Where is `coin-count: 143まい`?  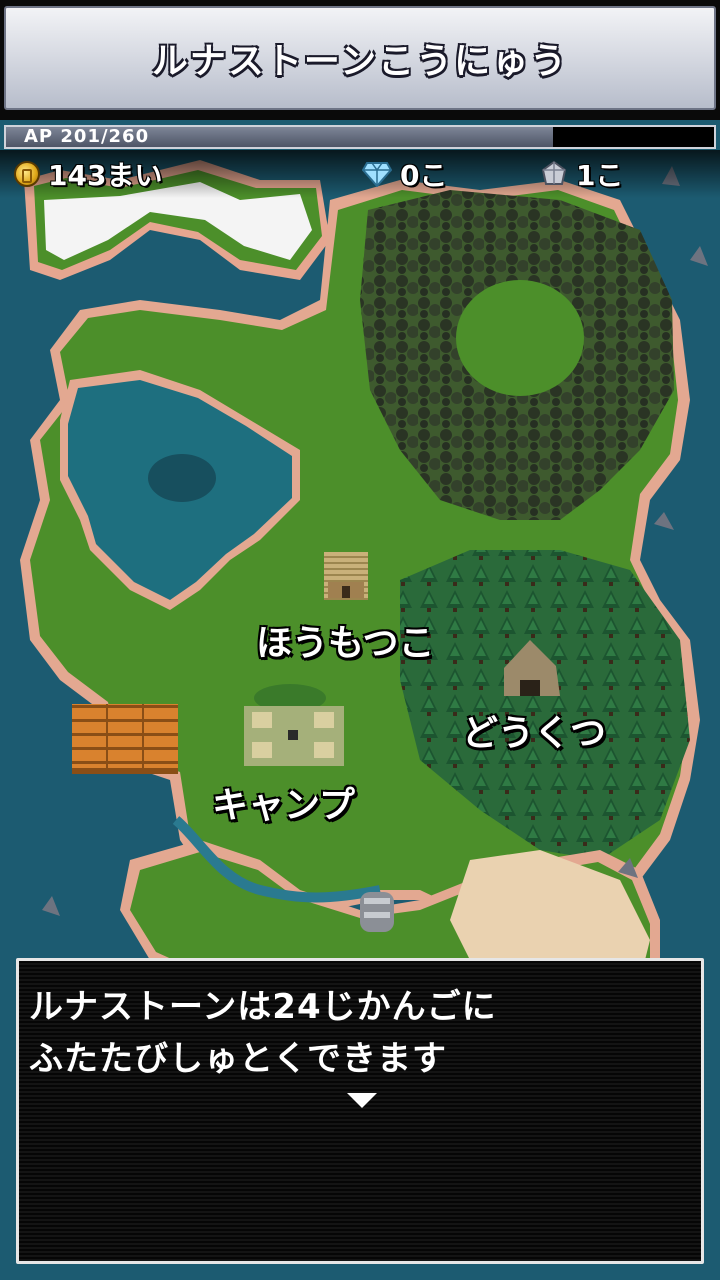 coin-count: 143まい is located at coordinates (105, 175).